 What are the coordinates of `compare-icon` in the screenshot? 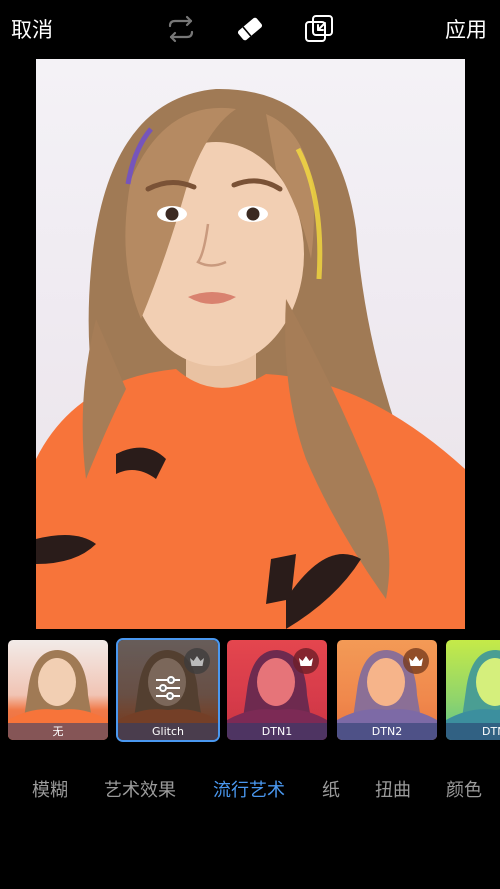 It's located at (319, 29).